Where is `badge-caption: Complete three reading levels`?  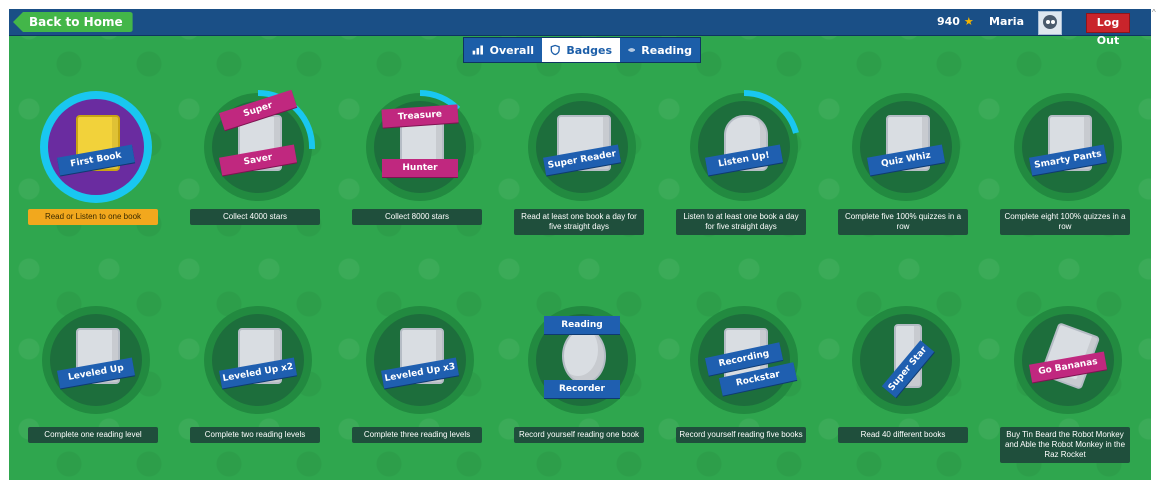 badge-caption: Complete three reading levels is located at coordinates (417, 435).